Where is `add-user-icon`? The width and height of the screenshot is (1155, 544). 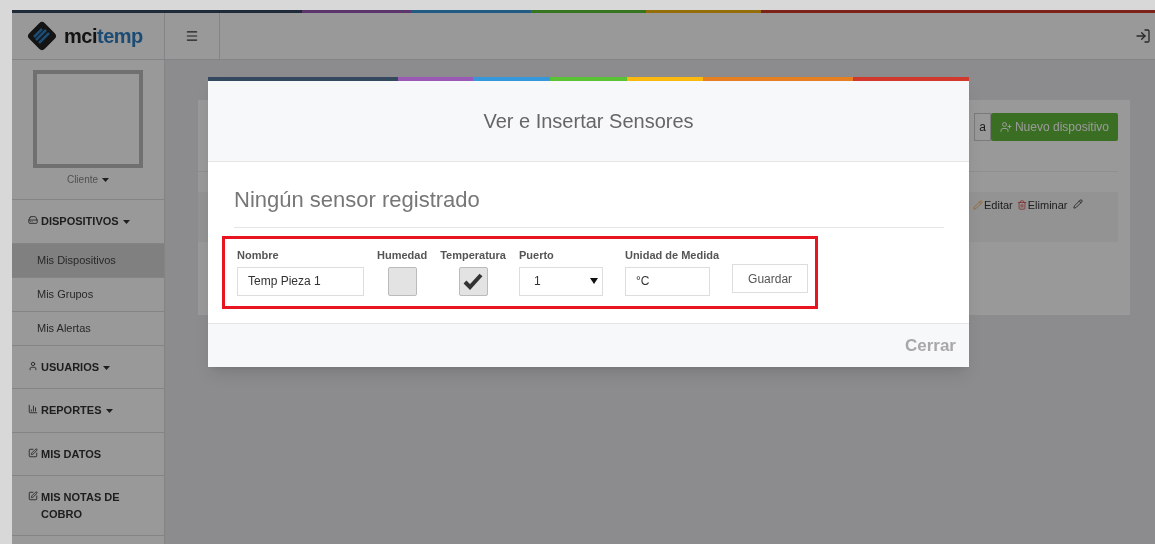 add-user-icon is located at coordinates (1005, 127).